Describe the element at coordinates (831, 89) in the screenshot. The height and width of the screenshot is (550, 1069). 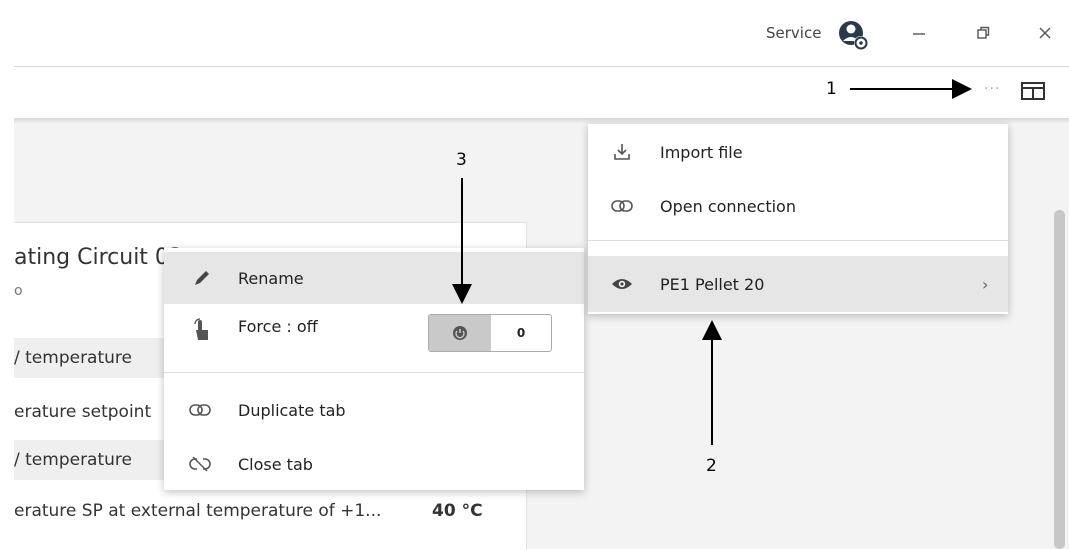
I see `annotation-label-1: 1` at that location.